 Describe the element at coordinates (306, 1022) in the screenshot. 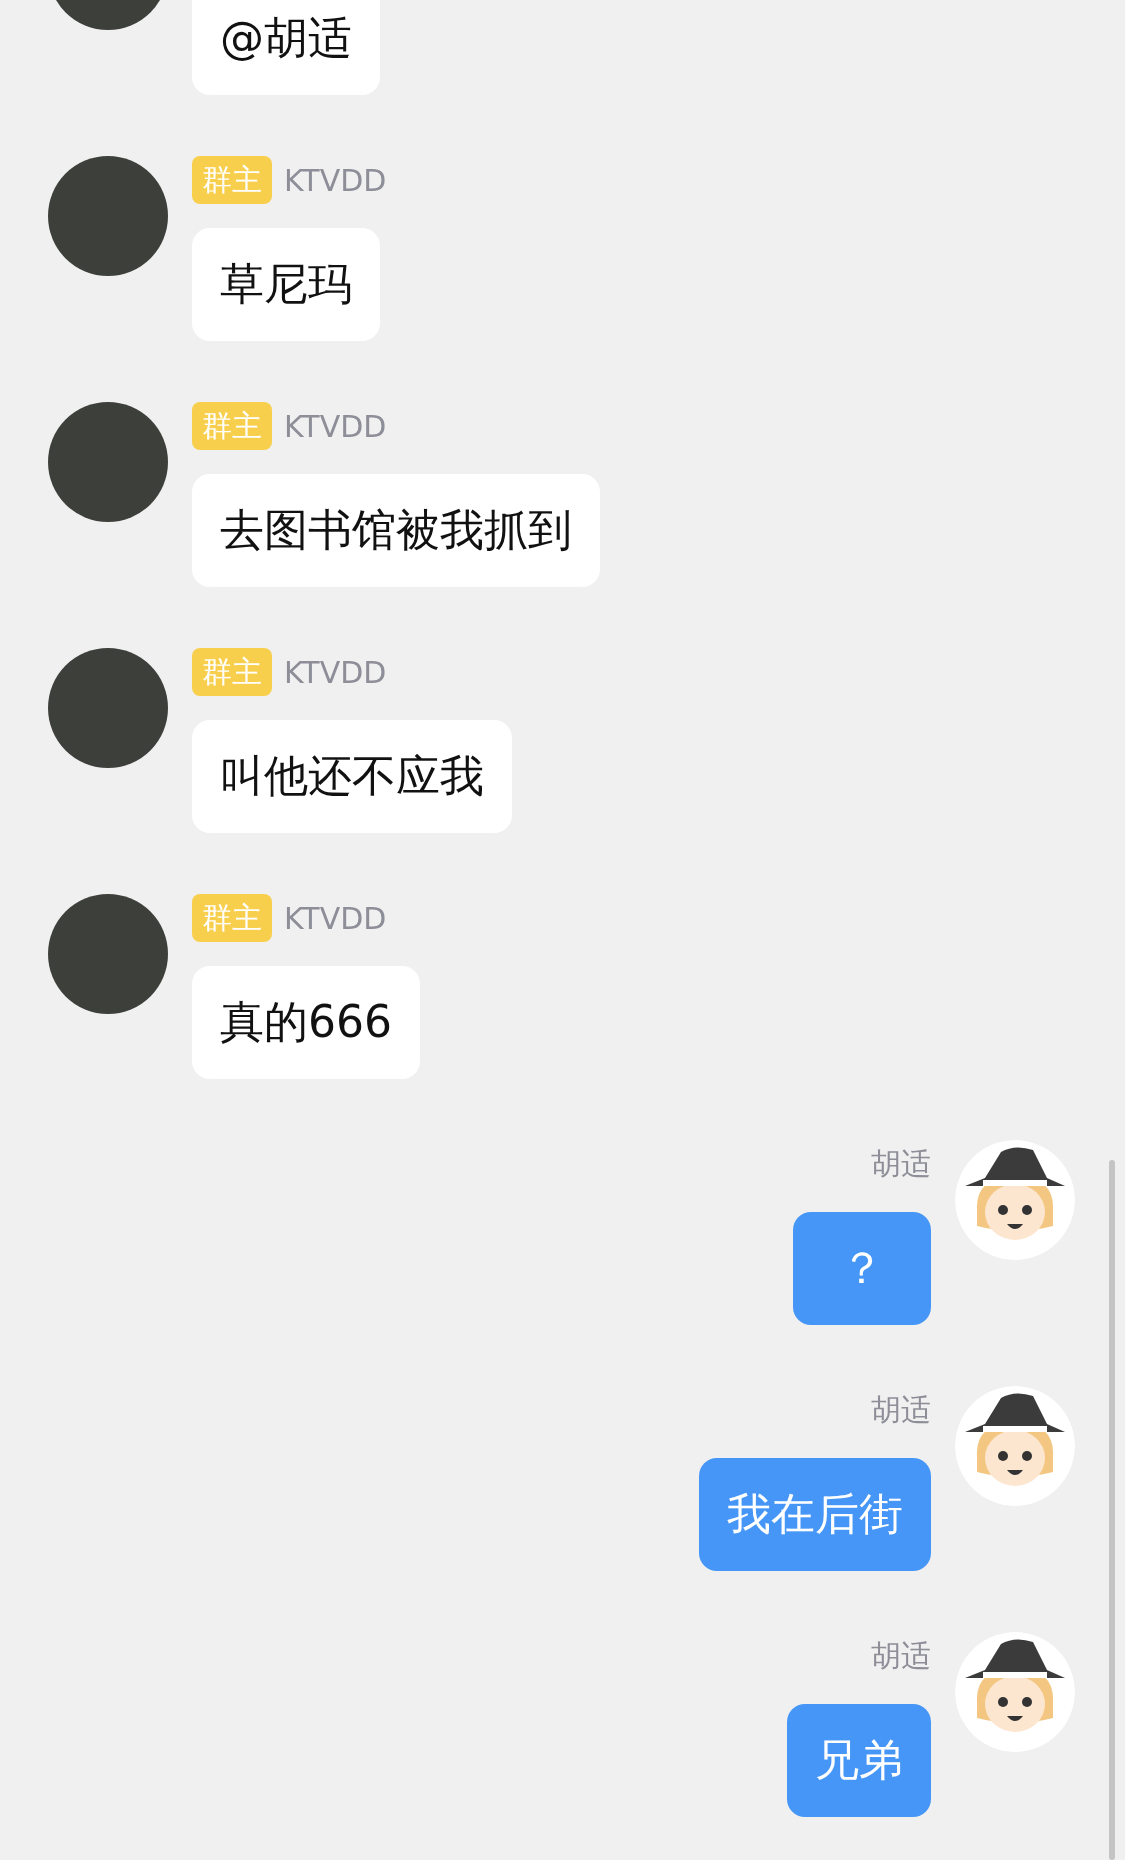

I see `message-bubble: 真的666` at that location.